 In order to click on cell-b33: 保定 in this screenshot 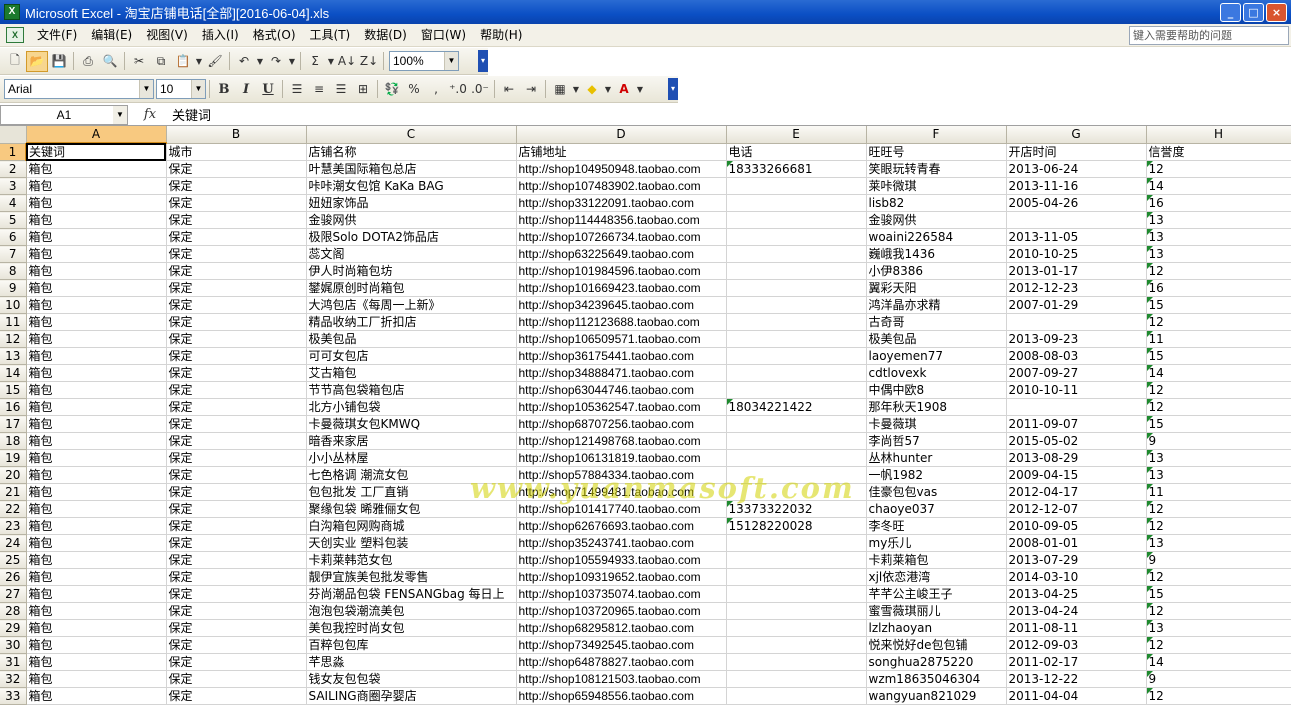, I will do `click(236, 696)`.